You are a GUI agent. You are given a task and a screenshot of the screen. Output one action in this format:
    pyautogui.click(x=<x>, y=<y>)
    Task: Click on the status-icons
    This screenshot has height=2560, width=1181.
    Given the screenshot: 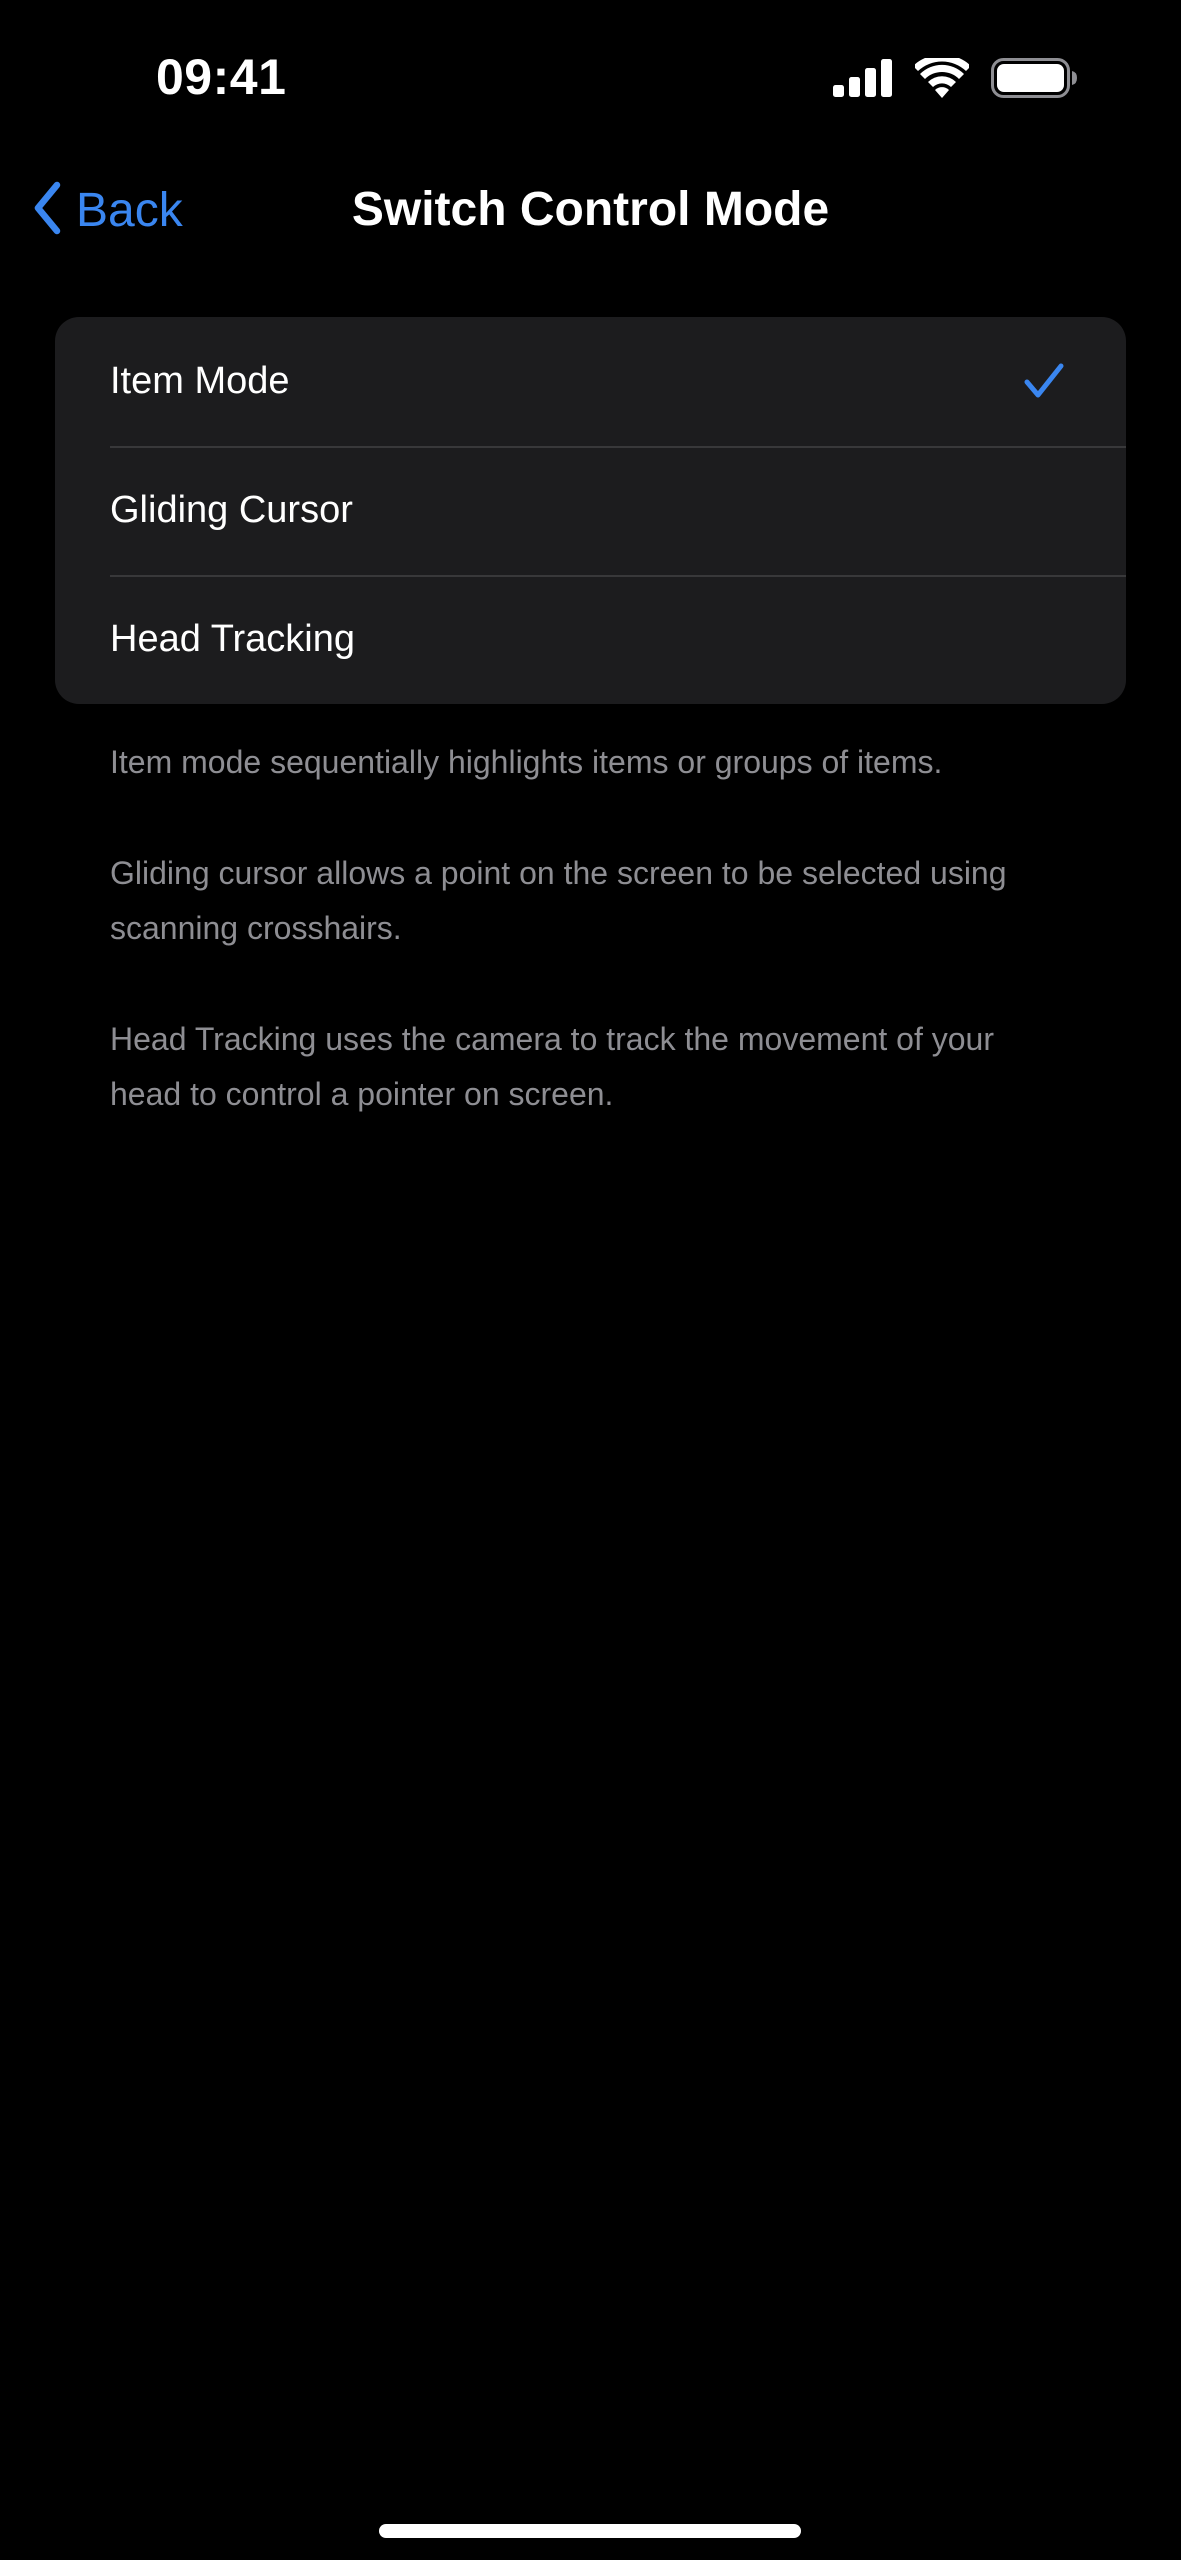 What is the action you would take?
    pyautogui.click(x=955, y=78)
    